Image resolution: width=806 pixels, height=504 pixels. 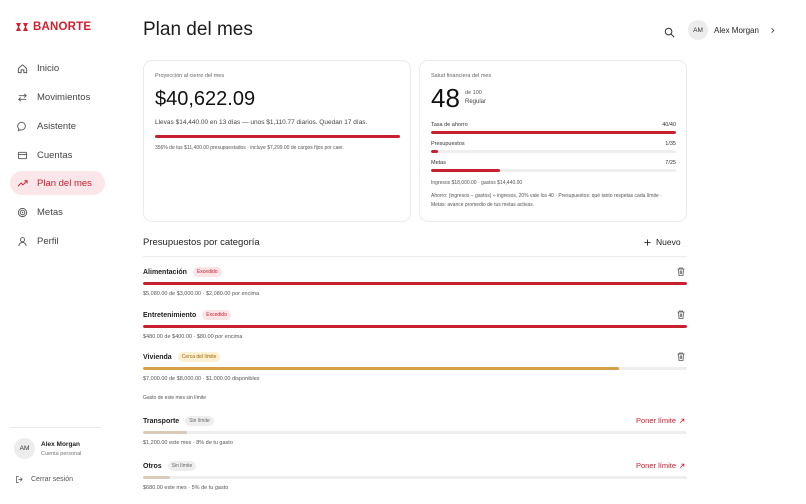 I want to click on metric-value: 7/25, so click(x=670, y=163).